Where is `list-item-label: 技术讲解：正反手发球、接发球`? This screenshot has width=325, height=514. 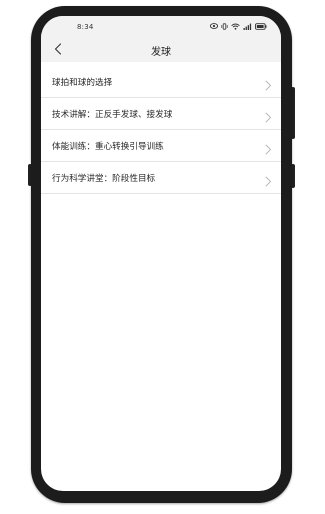
list-item-label: 技术讲解：正反手发球、接发球 is located at coordinates (112, 114).